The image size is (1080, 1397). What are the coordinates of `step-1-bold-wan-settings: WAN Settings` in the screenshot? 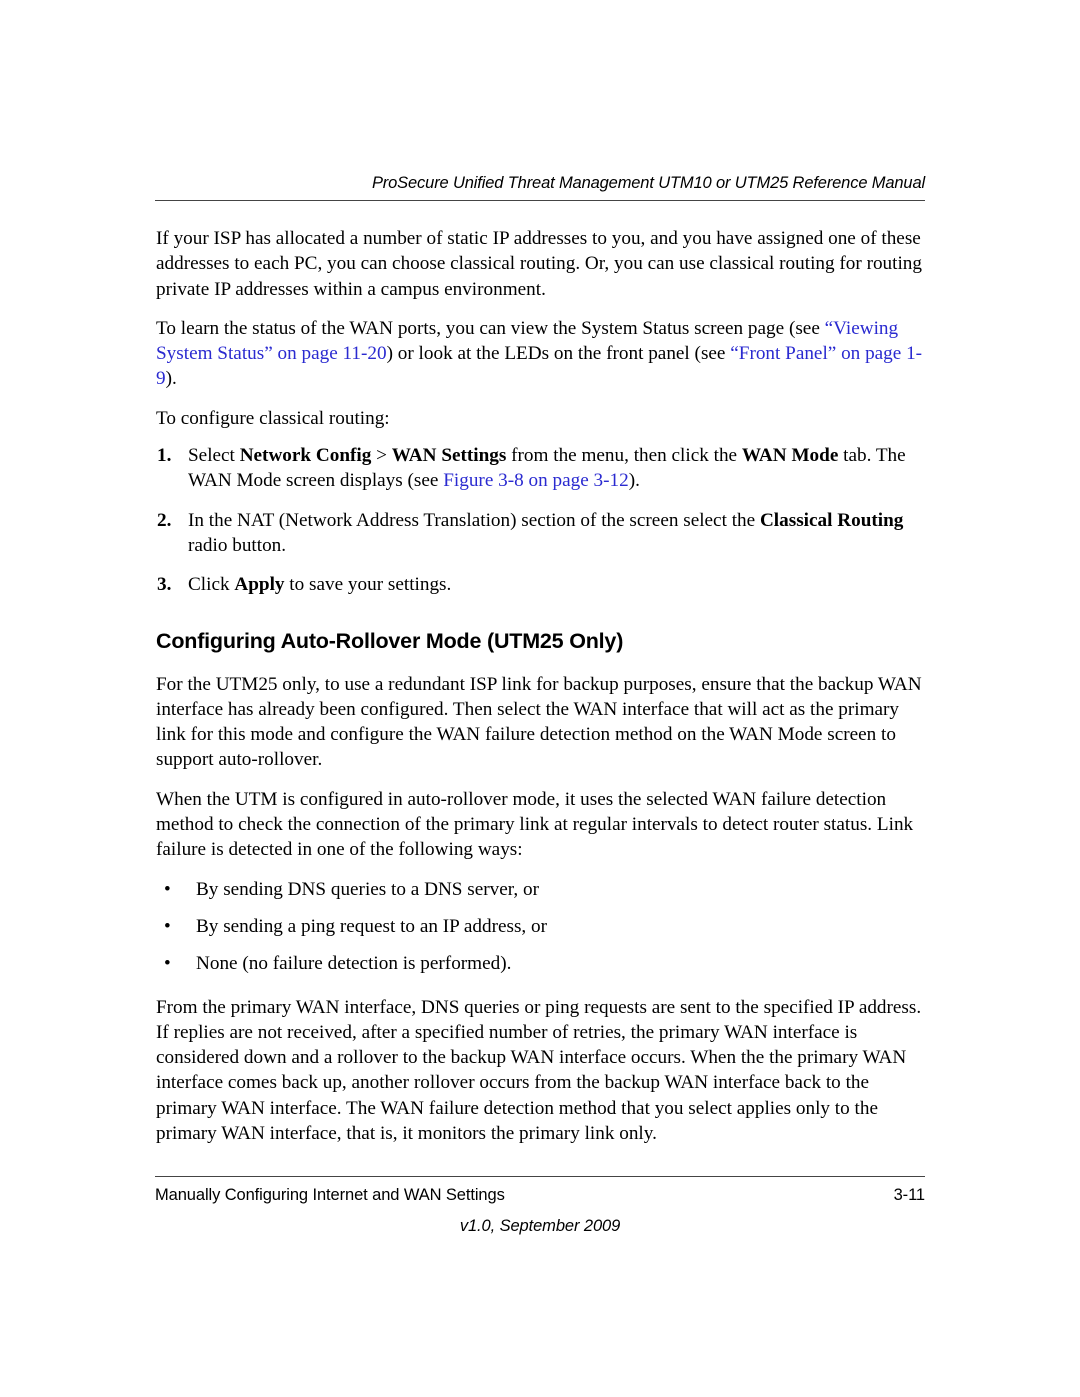 It's located at (449, 456).